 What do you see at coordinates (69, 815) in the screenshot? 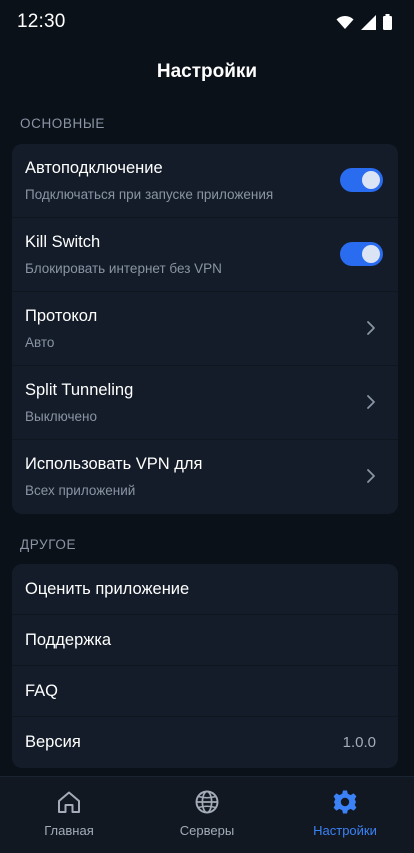
I see `nav-item-home: Главная` at bounding box center [69, 815].